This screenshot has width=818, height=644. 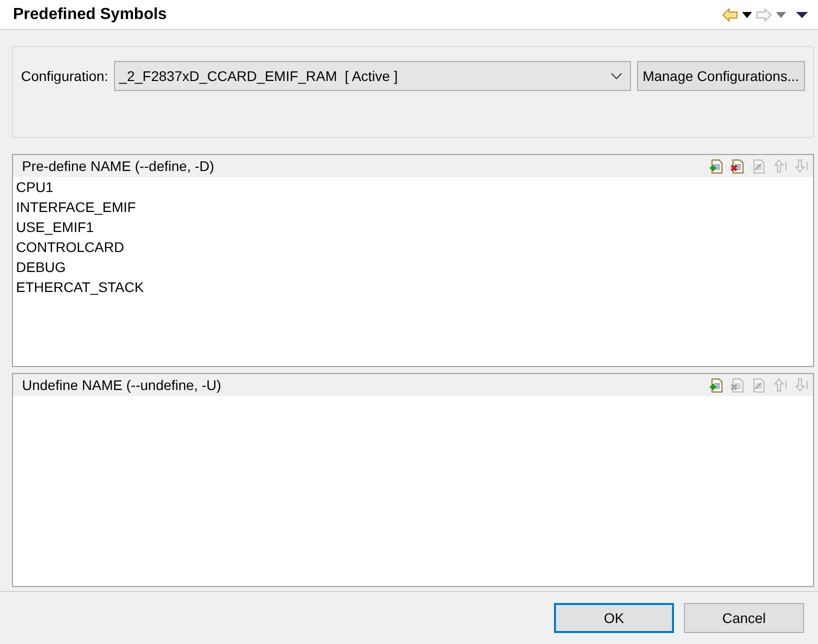 I want to click on configuration-dropdown: _2_F2837xD_CCARD_EMIF_RAM [ Active ], so click(x=372, y=76).